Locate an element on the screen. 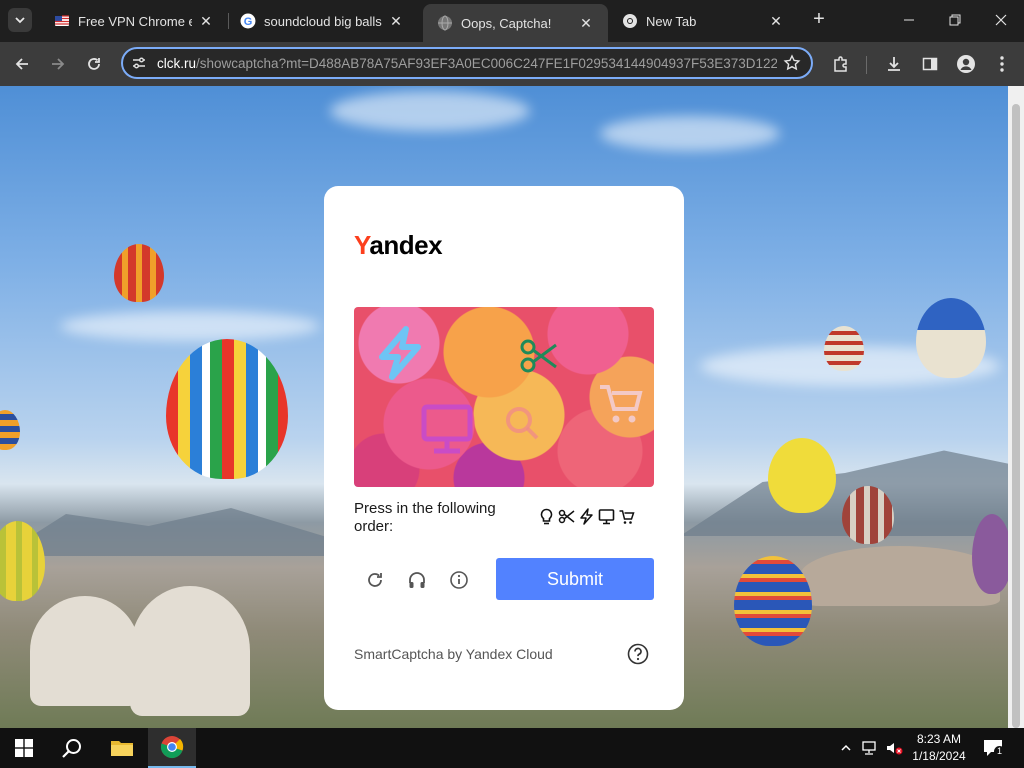 The width and height of the screenshot is (1024, 768). url-host: clck.ru is located at coordinates (177, 63).